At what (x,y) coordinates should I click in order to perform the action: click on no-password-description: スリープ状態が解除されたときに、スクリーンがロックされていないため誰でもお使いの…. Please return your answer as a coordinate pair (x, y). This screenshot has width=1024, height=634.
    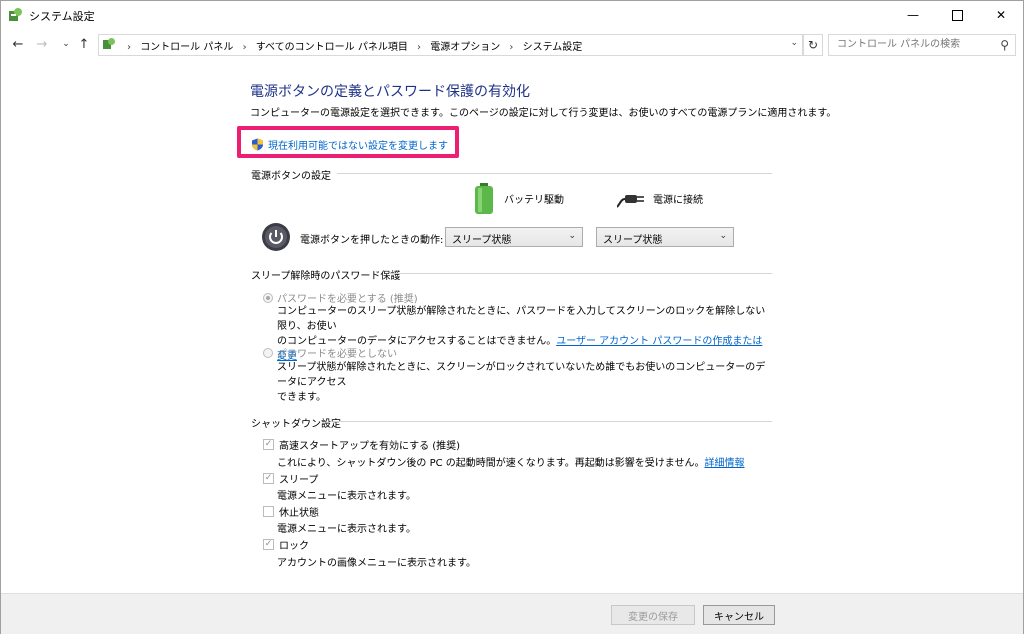
    Looking at the image, I should click on (522, 382).